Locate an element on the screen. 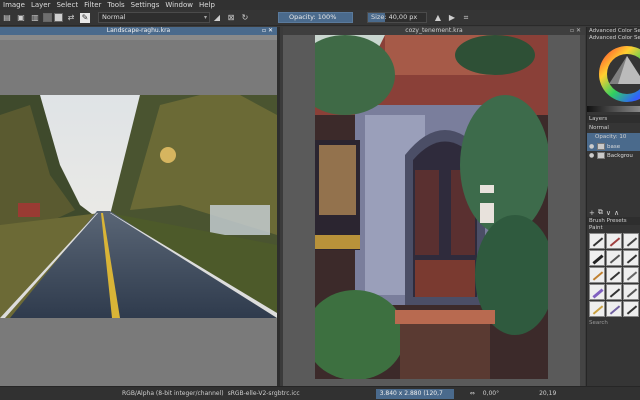 The height and width of the screenshot is (400, 640). size-slider: Size: 40,00 px is located at coordinates (397, 17).